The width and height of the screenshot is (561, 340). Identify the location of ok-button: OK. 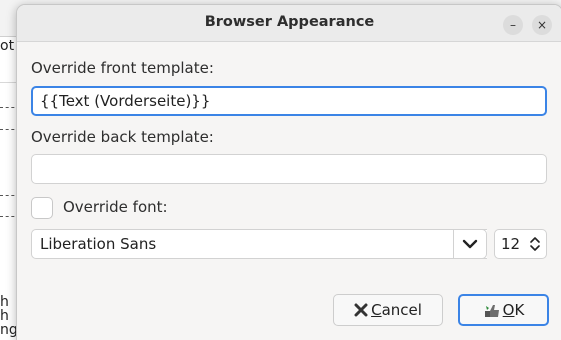
(503, 310).